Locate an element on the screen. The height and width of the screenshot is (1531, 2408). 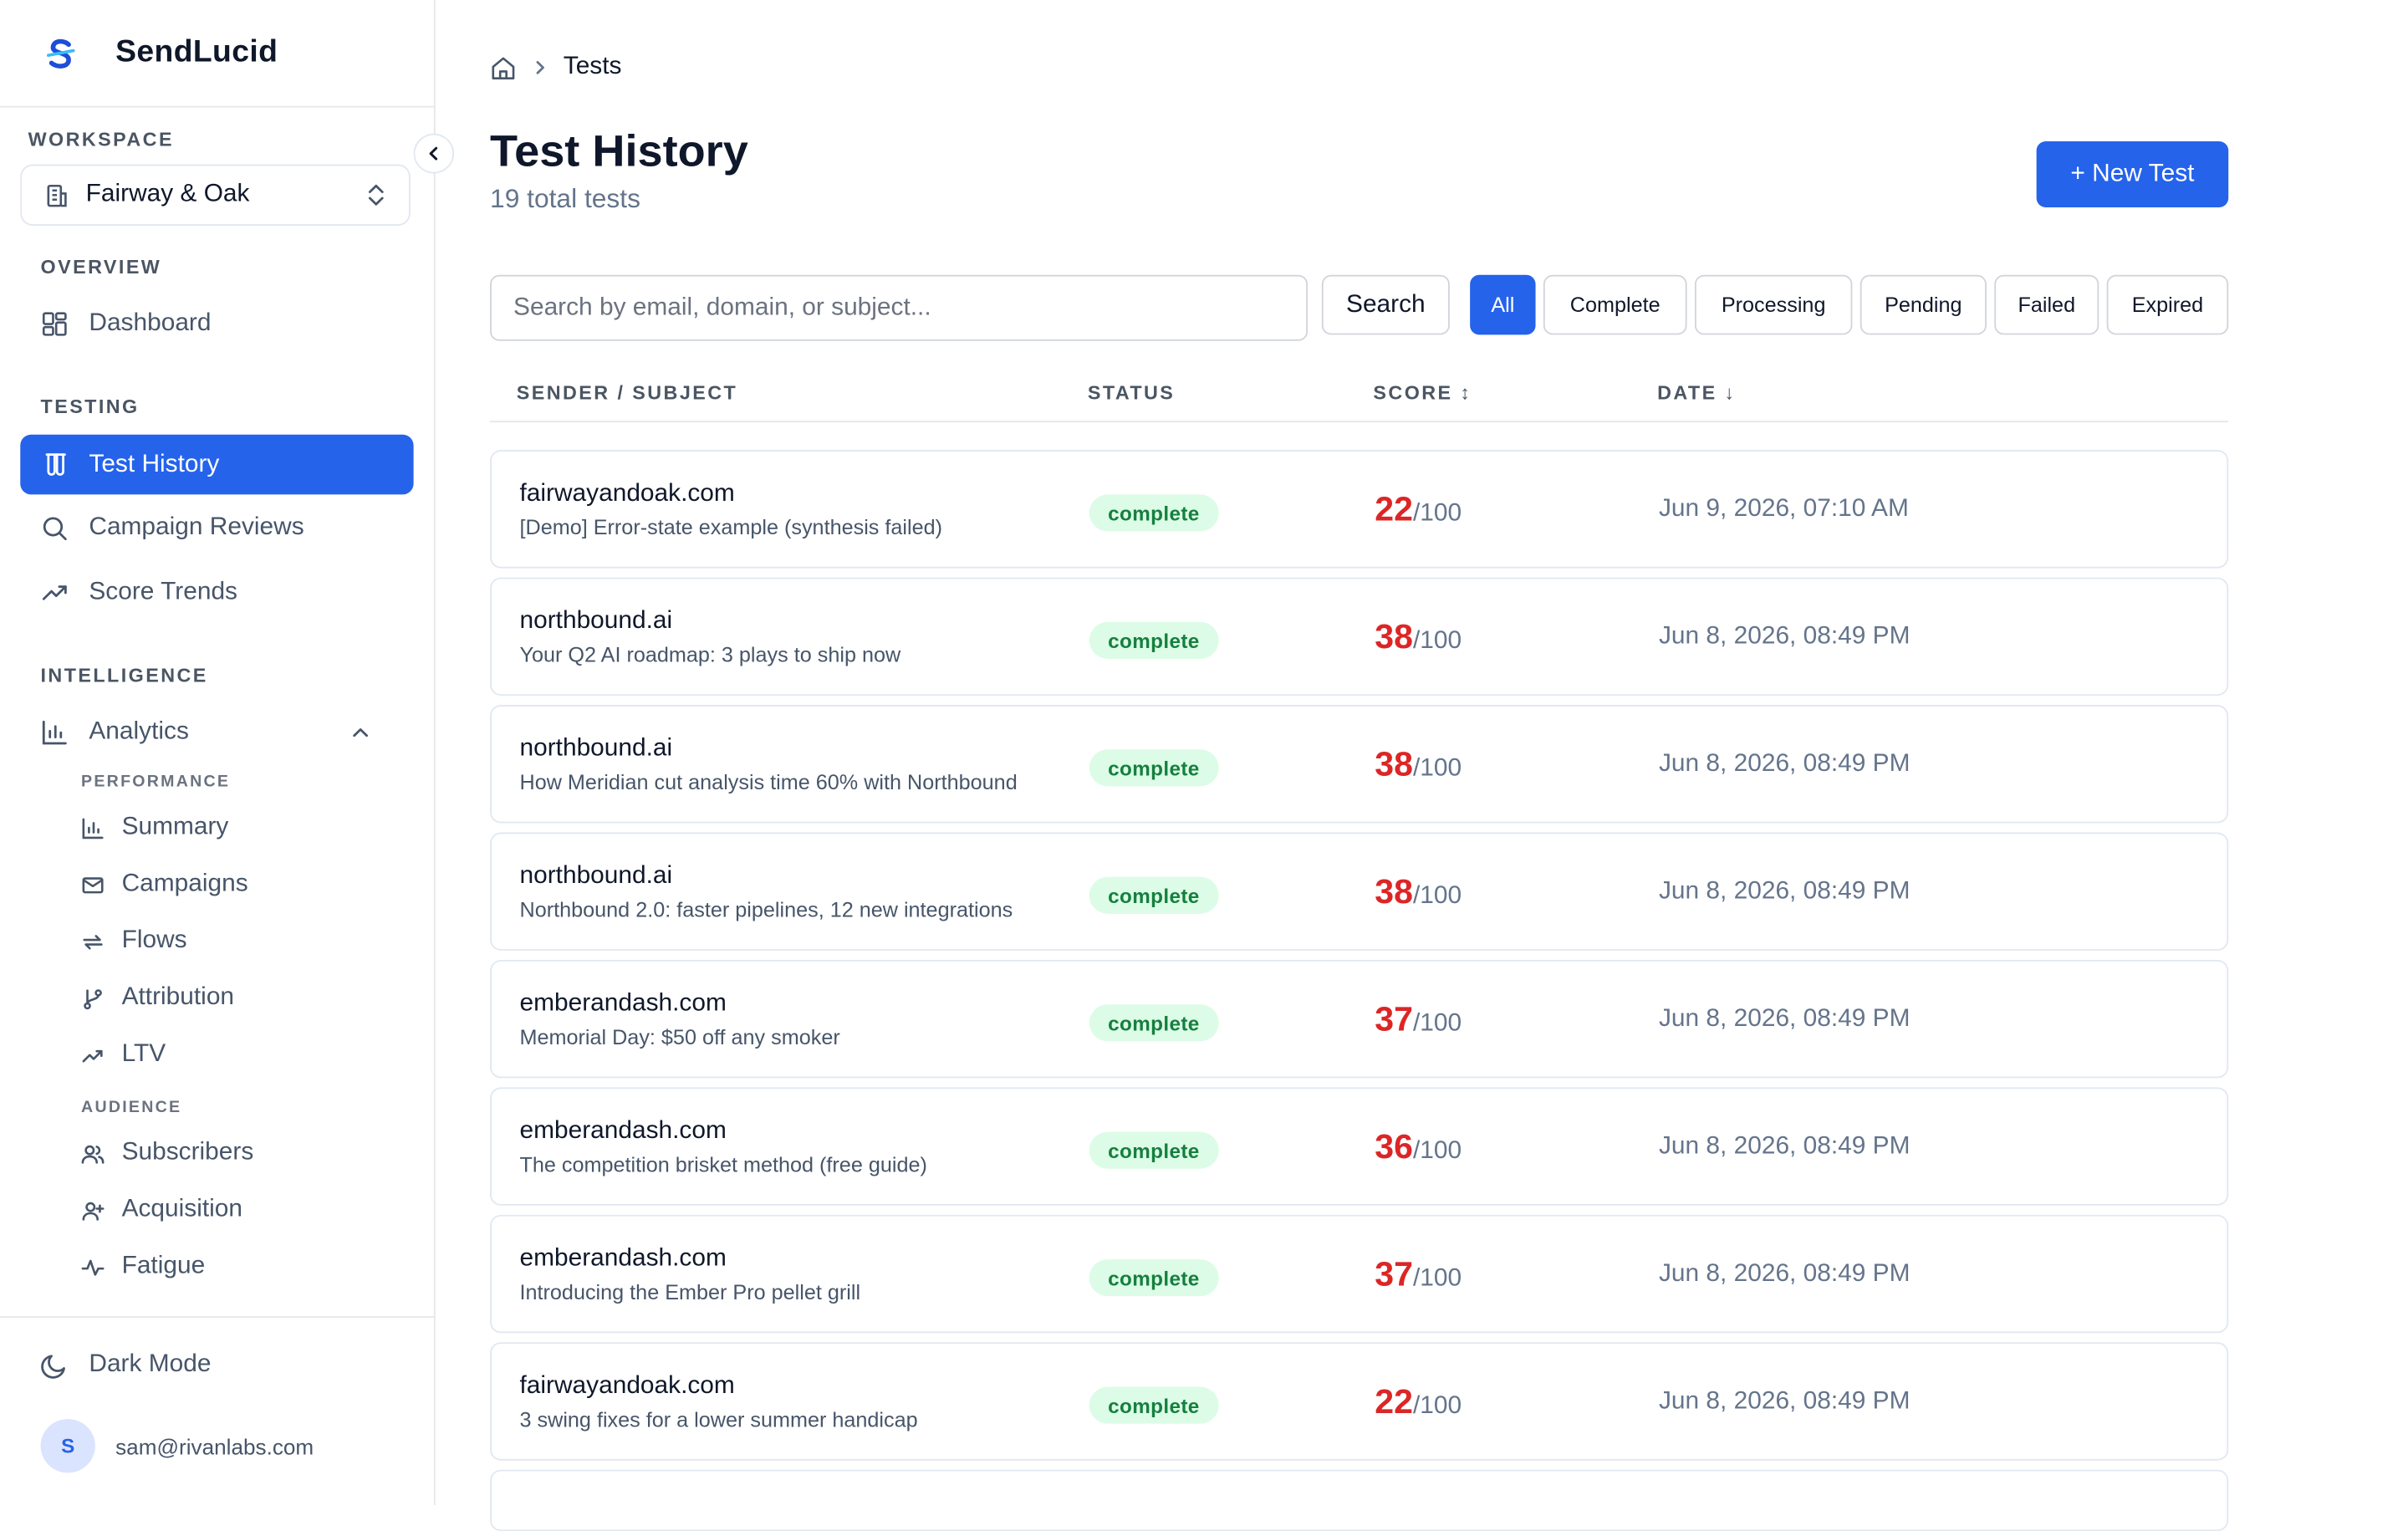
home-icon is located at coordinates (504, 67).